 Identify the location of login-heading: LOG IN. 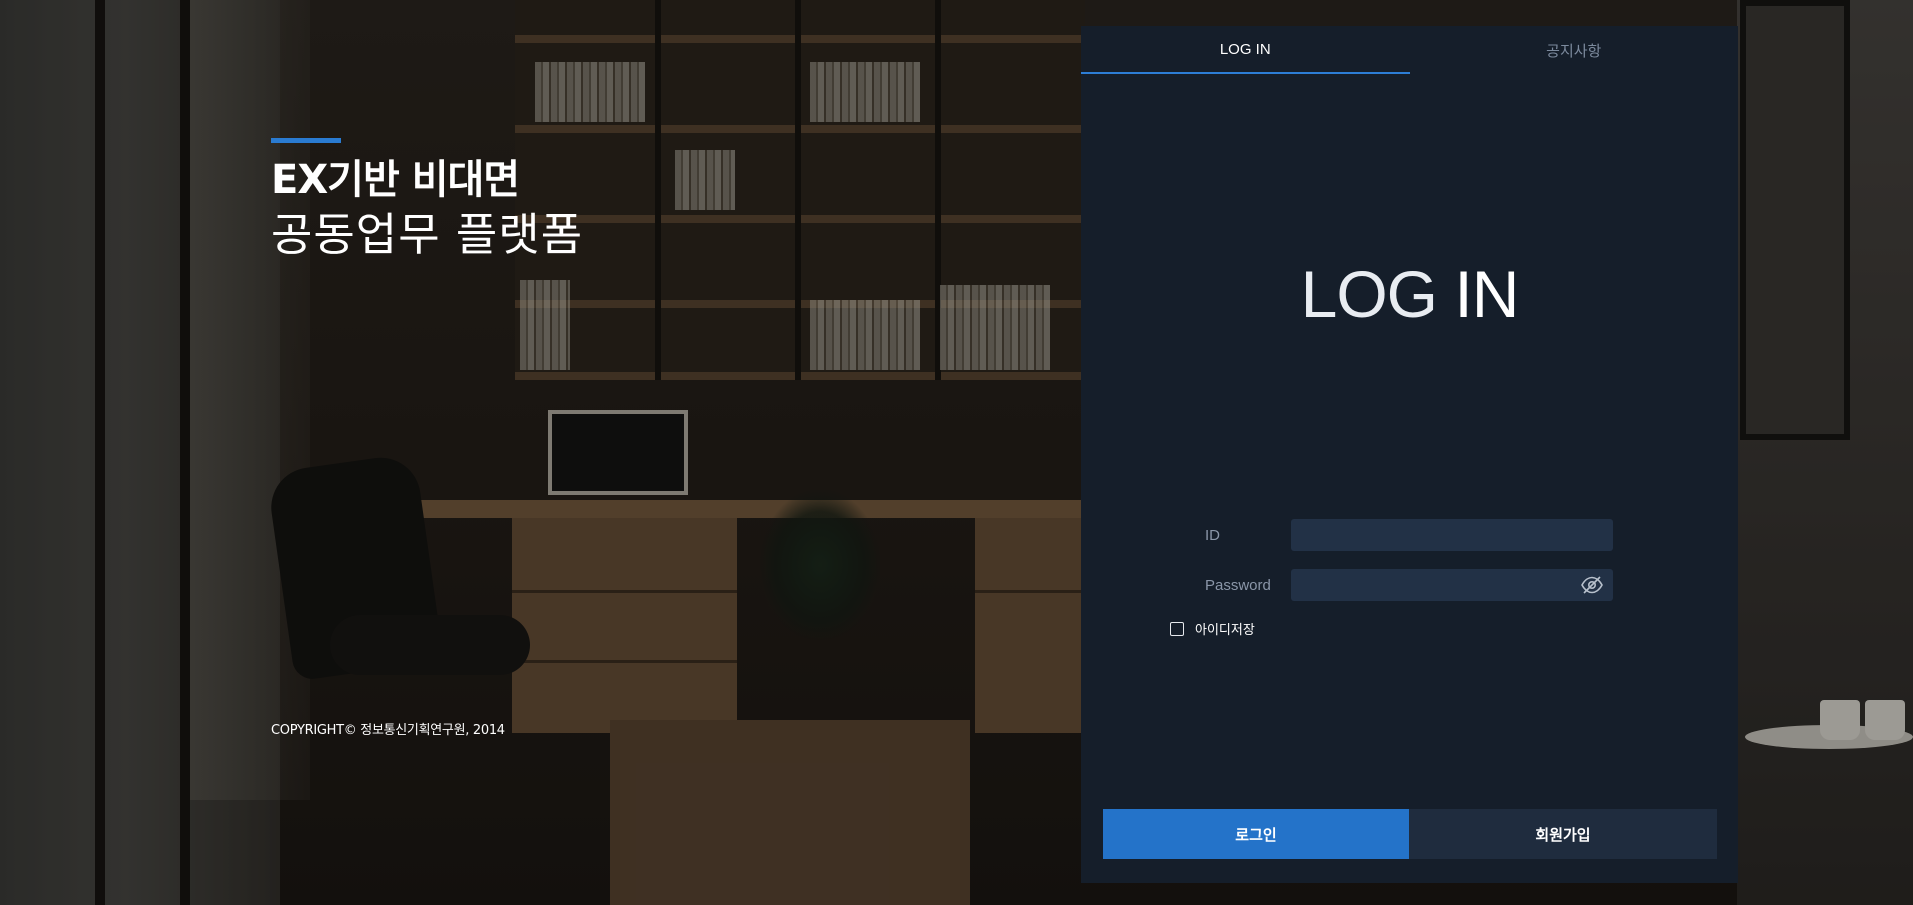
(1409, 294).